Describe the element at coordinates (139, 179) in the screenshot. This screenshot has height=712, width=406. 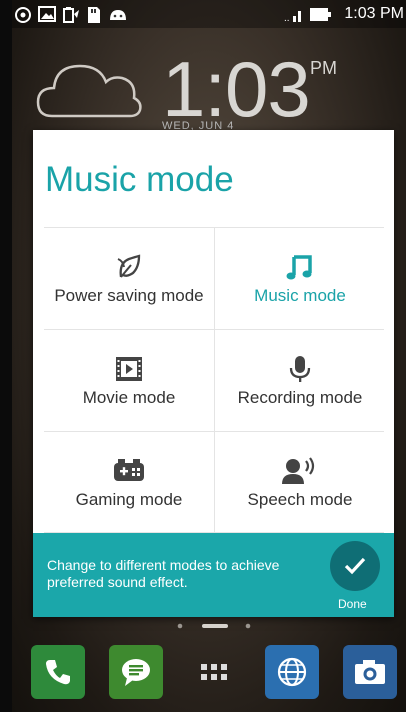
I see `dialog-title: Music mode` at that location.